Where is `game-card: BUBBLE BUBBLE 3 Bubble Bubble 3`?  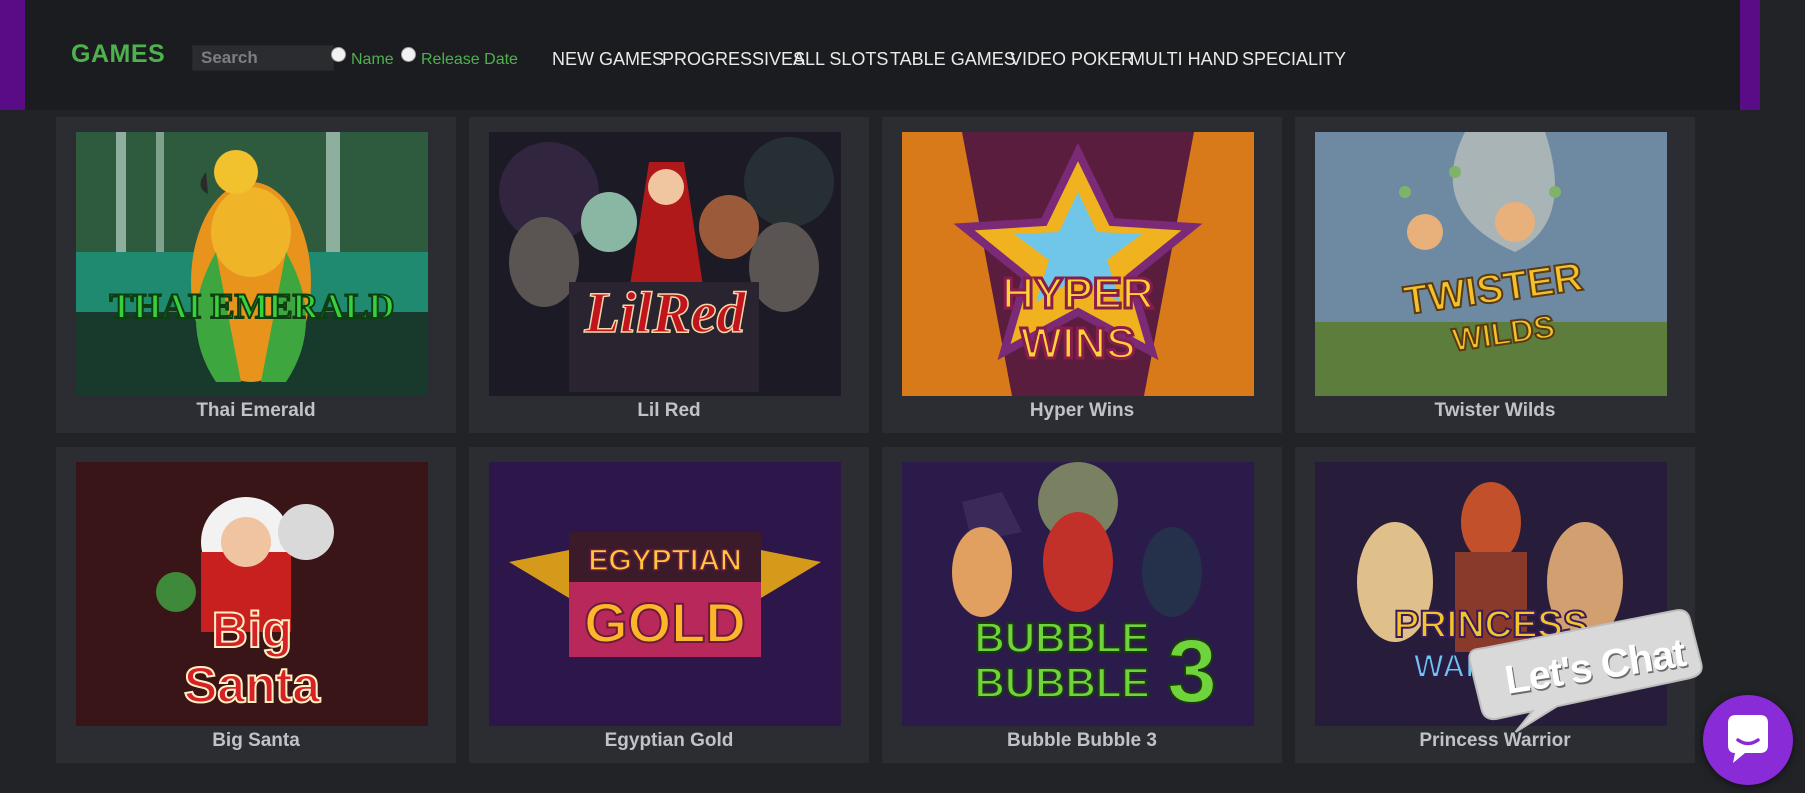 game-card: BUBBLE BUBBLE 3 Bubble Bubble 3 is located at coordinates (1082, 605).